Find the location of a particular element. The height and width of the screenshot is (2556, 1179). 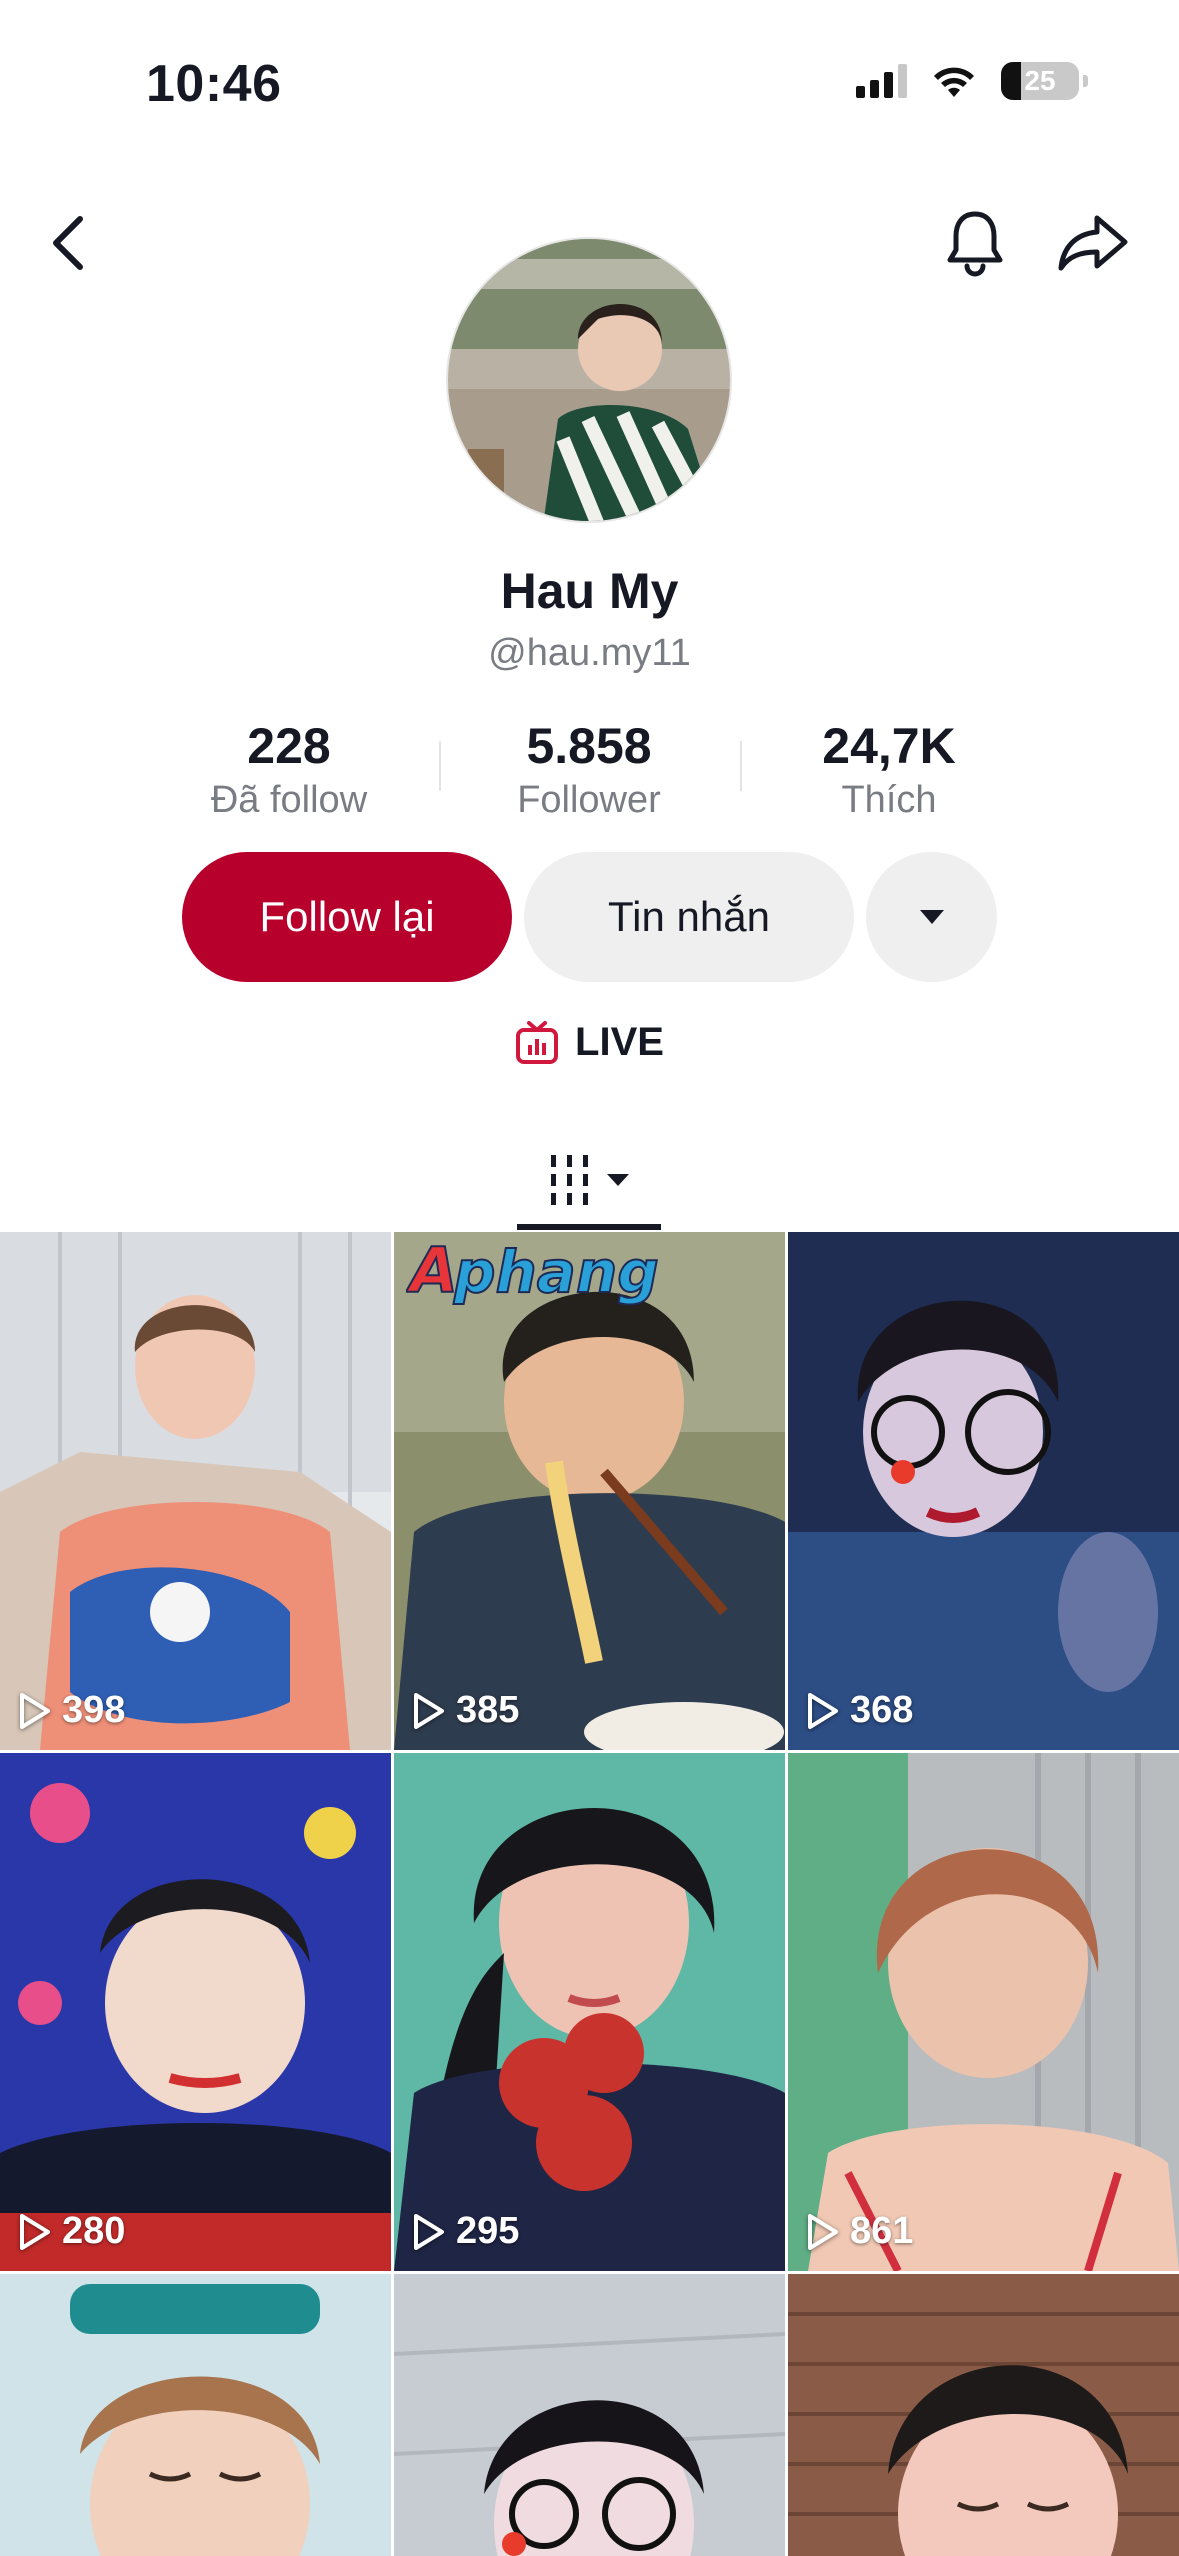

video-thumbnail: 861 is located at coordinates (983, 2012).